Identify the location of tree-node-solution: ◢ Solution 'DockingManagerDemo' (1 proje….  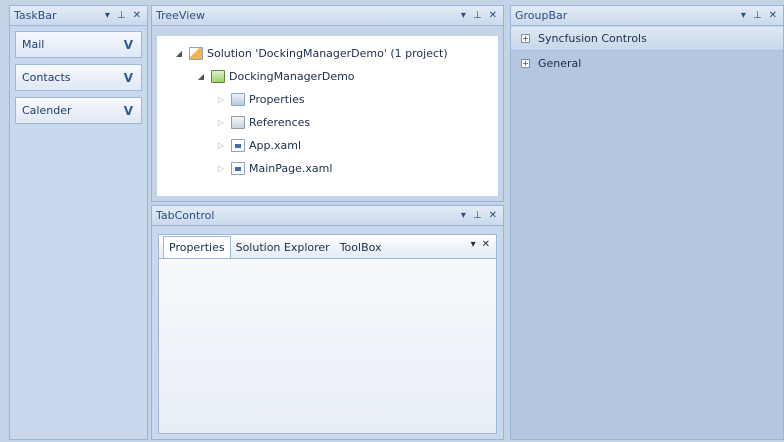
(327, 53).